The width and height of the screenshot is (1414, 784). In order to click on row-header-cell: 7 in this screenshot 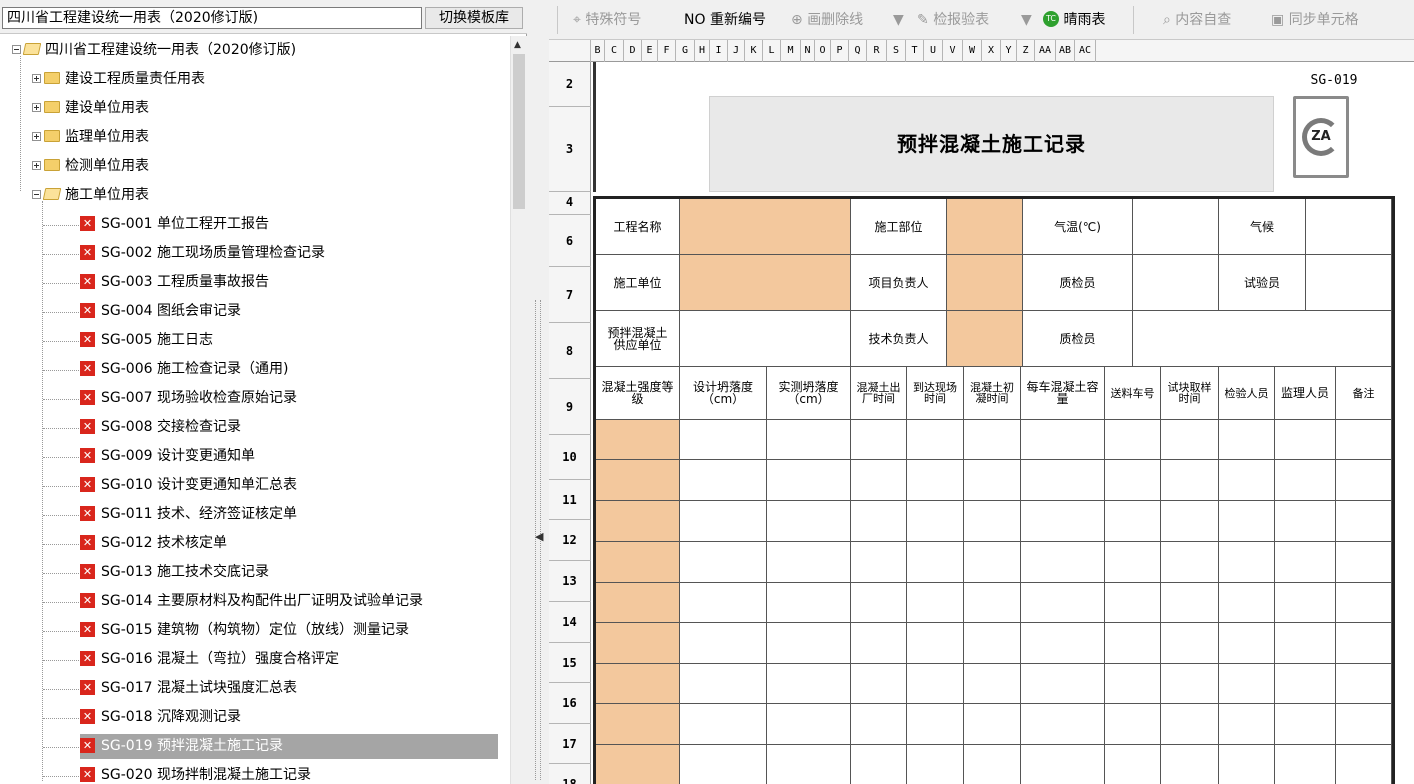, I will do `click(570, 295)`.